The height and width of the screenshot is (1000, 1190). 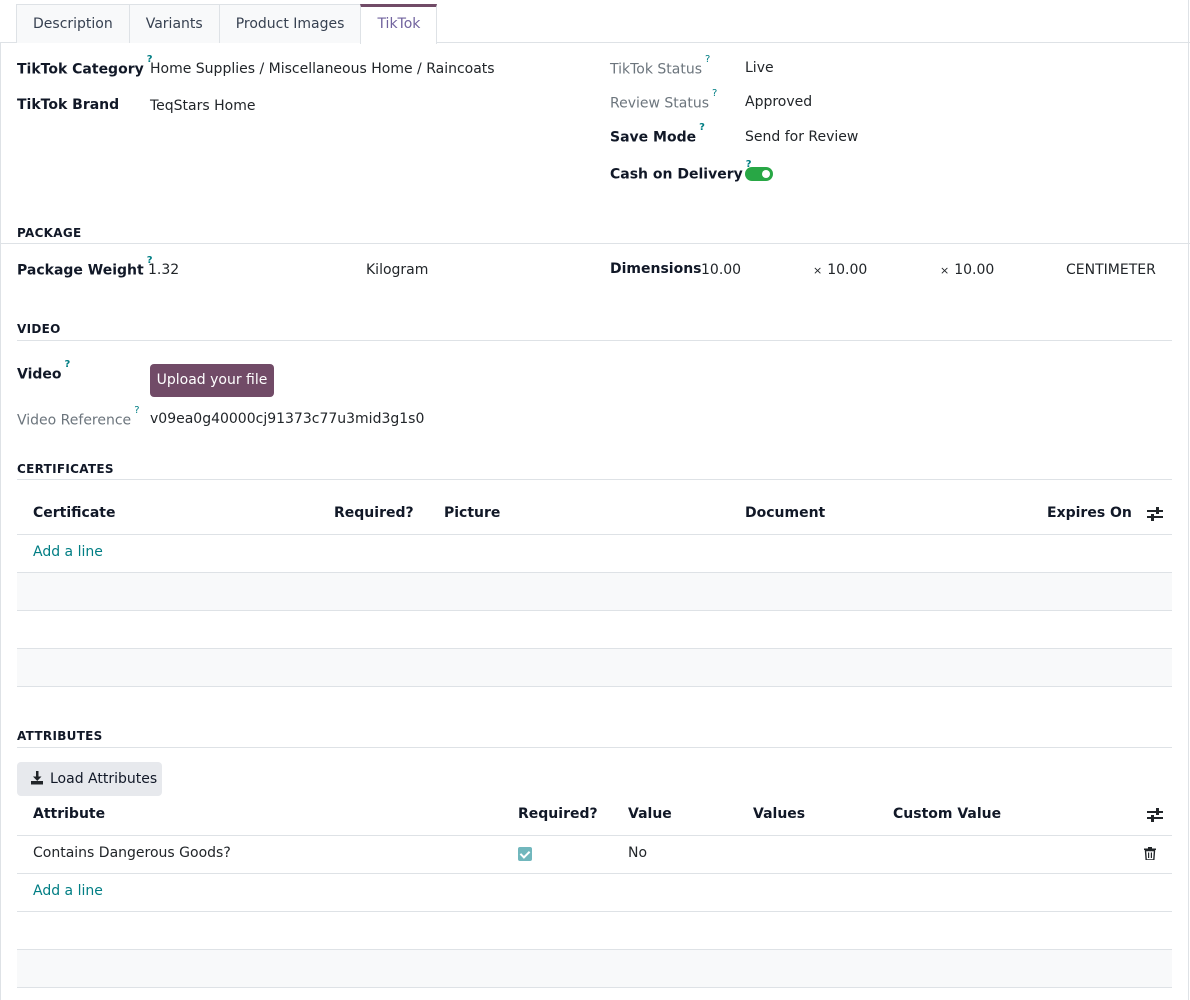 What do you see at coordinates (72, 23) in the screenshot?
I see `tab-description: Description` at bounding box center [72, 23].